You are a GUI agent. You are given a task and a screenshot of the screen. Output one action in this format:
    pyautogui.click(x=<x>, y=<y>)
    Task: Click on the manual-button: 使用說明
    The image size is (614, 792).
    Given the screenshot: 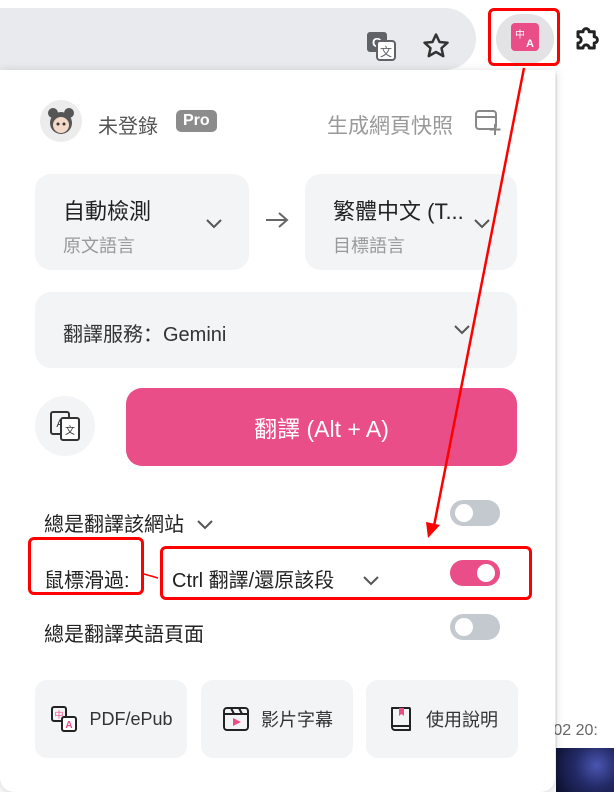 What is the action you would take?
    pyautogui.click(x=442, y=719)
    